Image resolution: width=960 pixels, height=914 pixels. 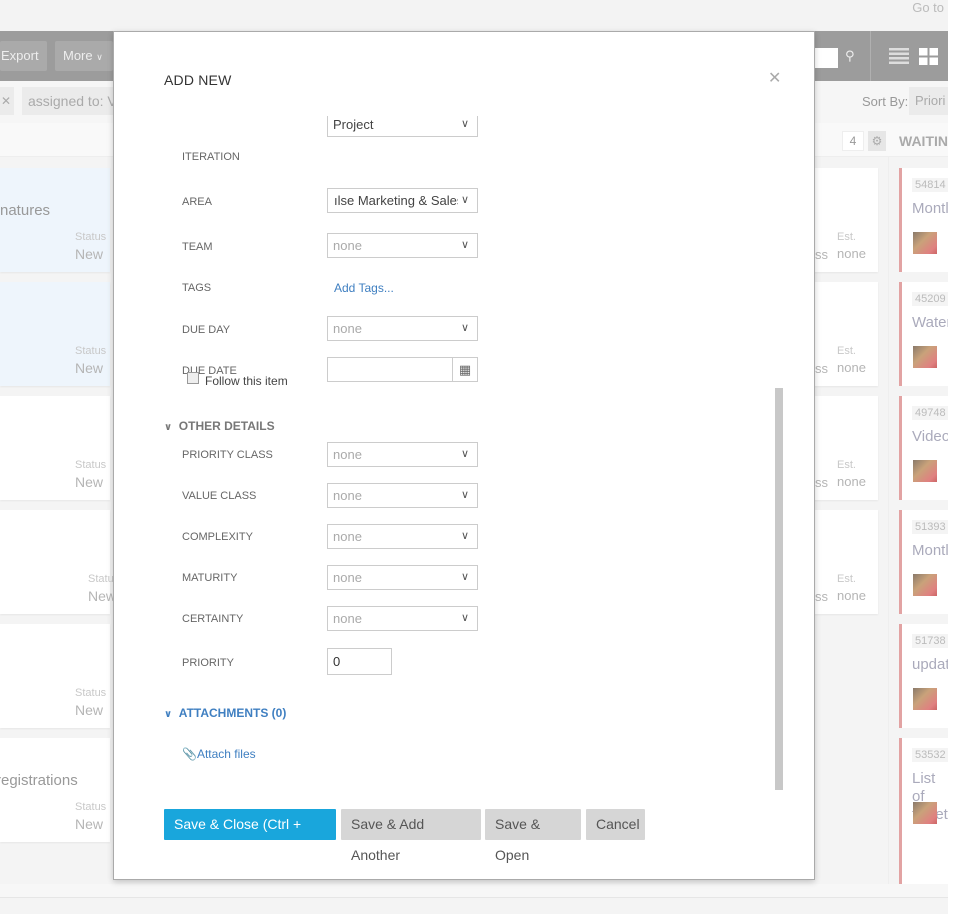 I want to click on save-open-button: Save & Open, so click(x=533, y=836).